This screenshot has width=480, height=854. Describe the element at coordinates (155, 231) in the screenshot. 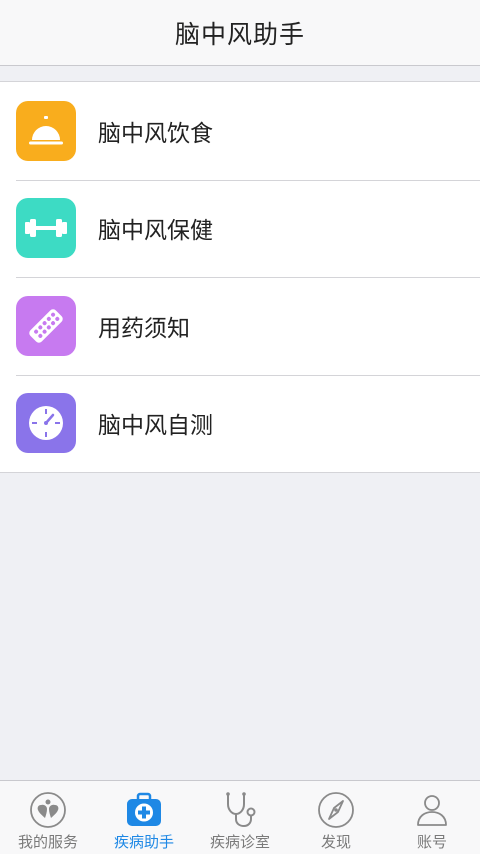

I see `menu-item-label: 脑中风保健` at that location.